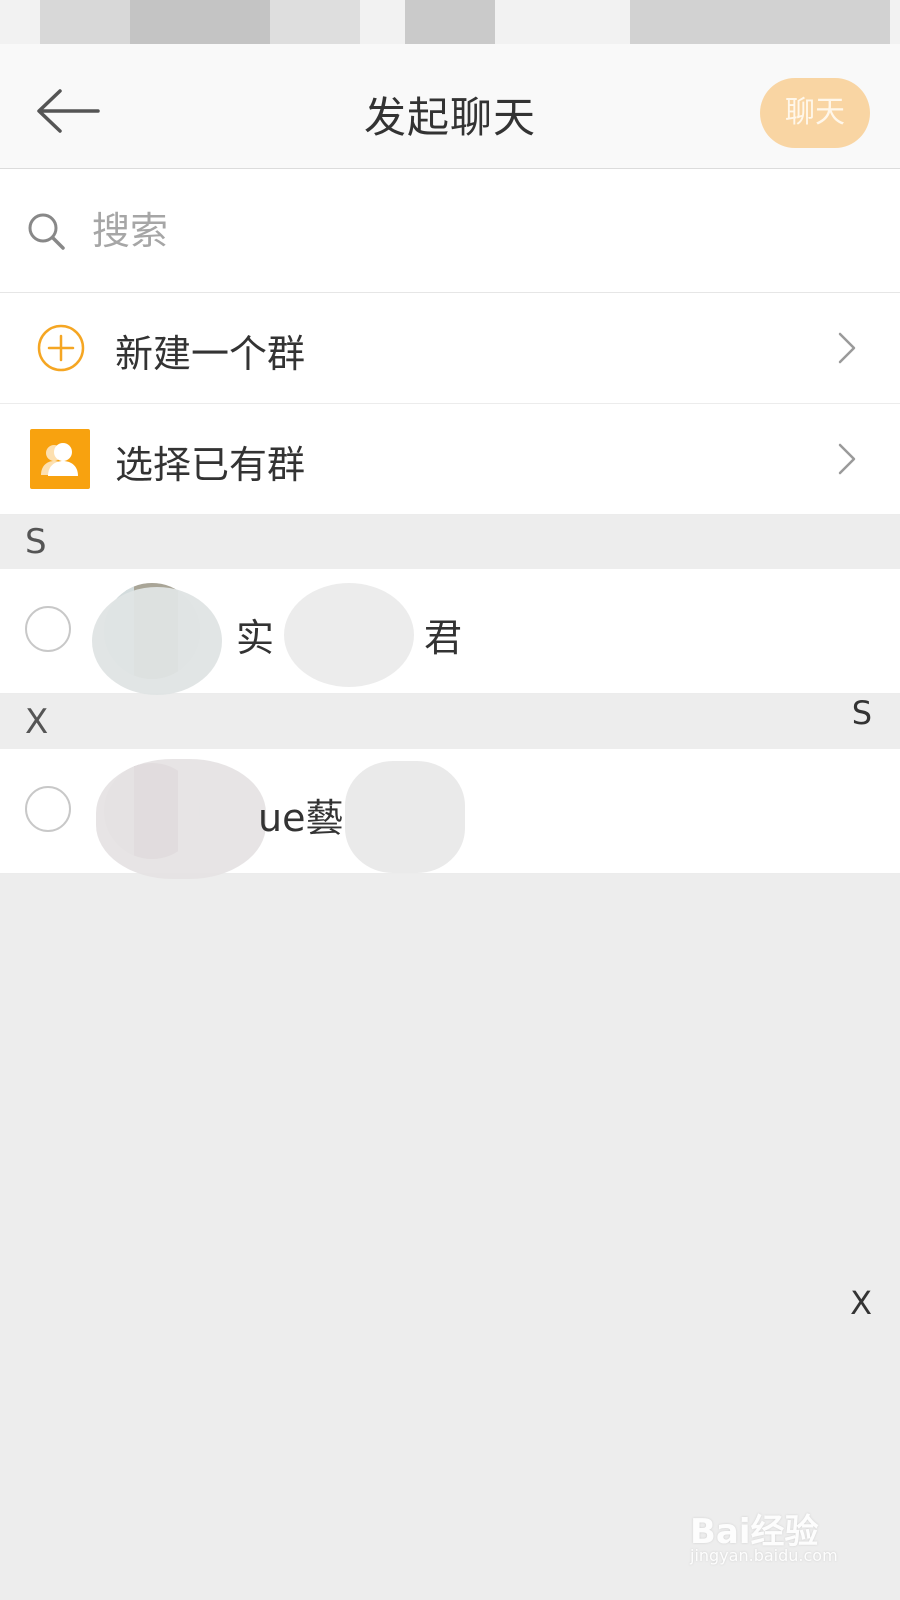  What do you see at coordinates (210, 465) in the screenshot?
I see `existing-group-label: 选择已有群` at bounding box center [210, 465].